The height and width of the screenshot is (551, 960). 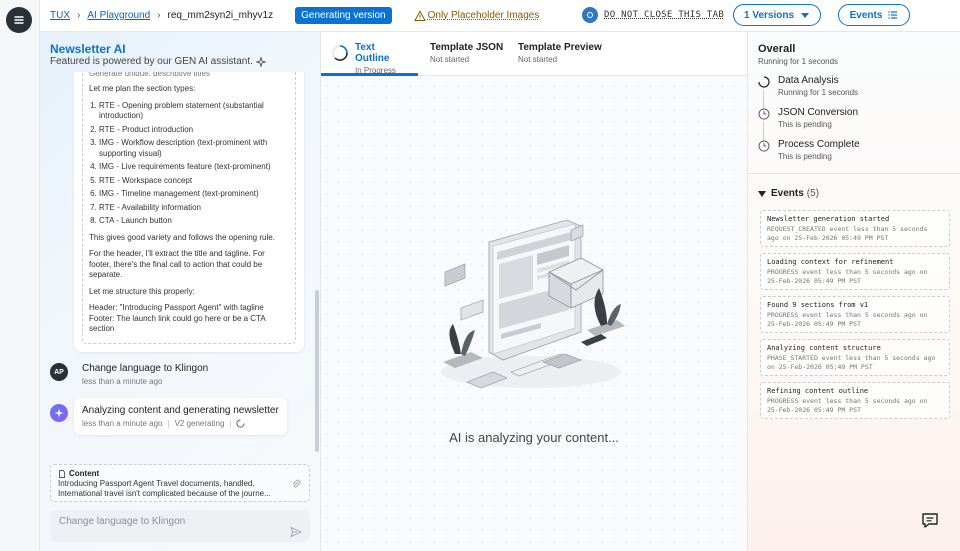 What do you see at coordinates (483, 15) in the screenshot?
I see `placeholder-warning-text: Only Placeholder Images` at bounding box center [483, 15].